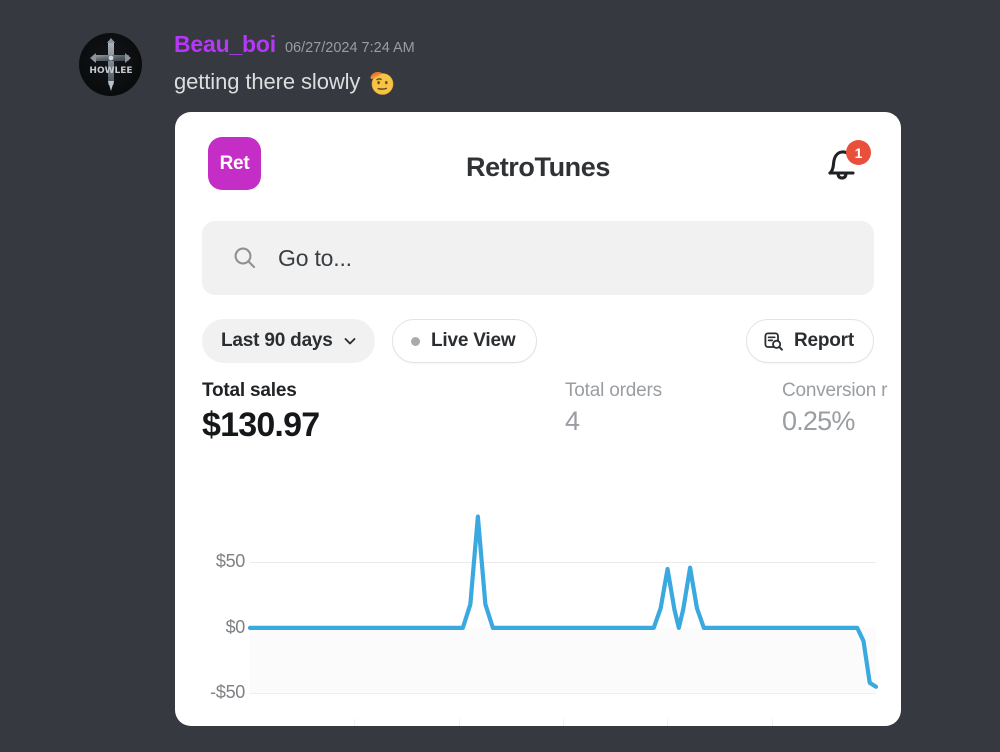 This screenshot has width=1000, height=752. Describe the element at coordinates (858, 152) in the screenshot. I see `notification-badge: 1` at that location.